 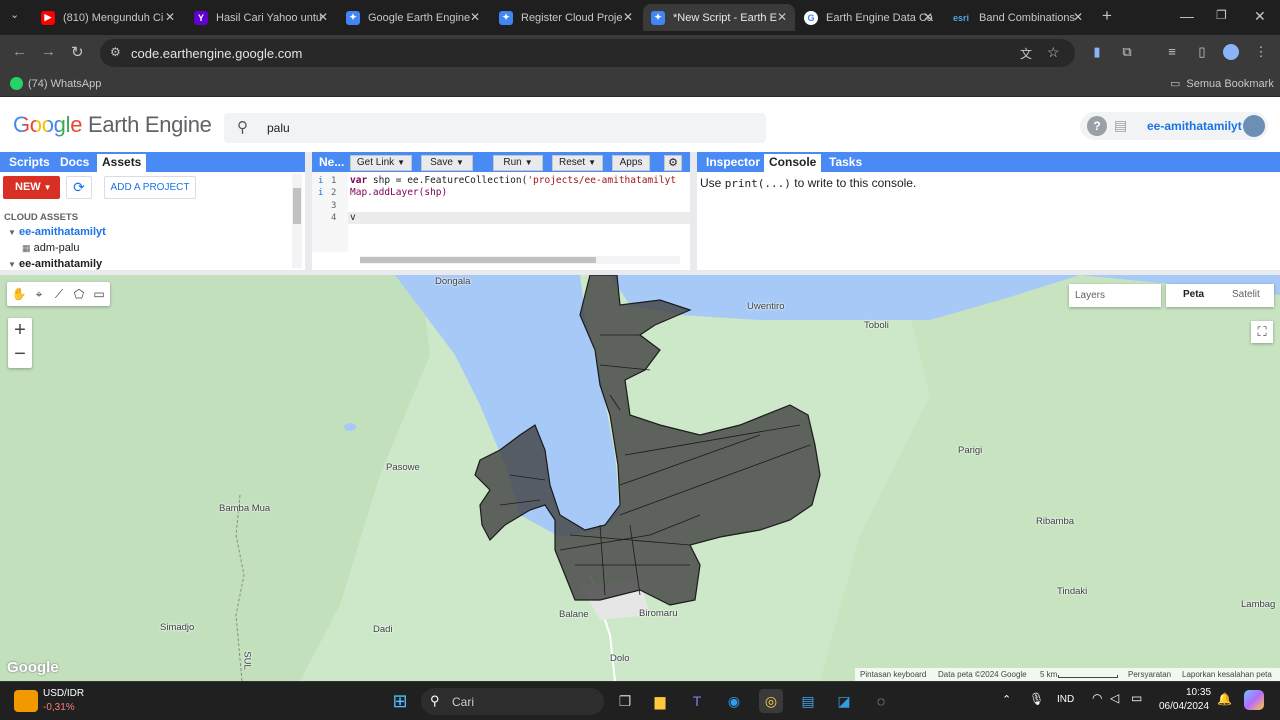 What do you see at coordinates (660, 701) in the screenshot?
I see `file-explorer-icon: ▆` at bounding box center [660, 701].